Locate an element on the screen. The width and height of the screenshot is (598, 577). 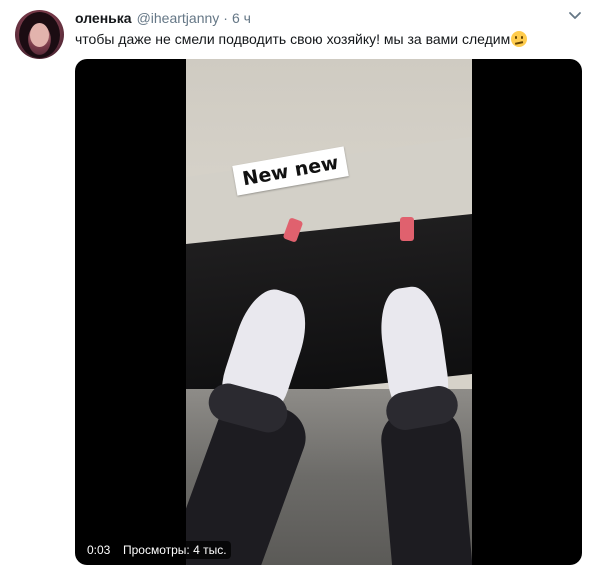
author-handle: @iheartjanny is located at coordinates (178, 18).